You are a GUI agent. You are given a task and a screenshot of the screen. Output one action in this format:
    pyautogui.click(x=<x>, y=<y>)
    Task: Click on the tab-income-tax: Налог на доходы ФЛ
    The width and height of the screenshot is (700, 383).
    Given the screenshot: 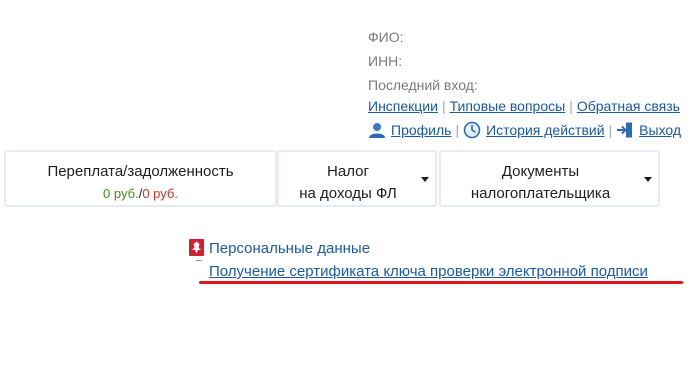 What is the action you would take?
    pyautogui.click(x=357, y=178)
    